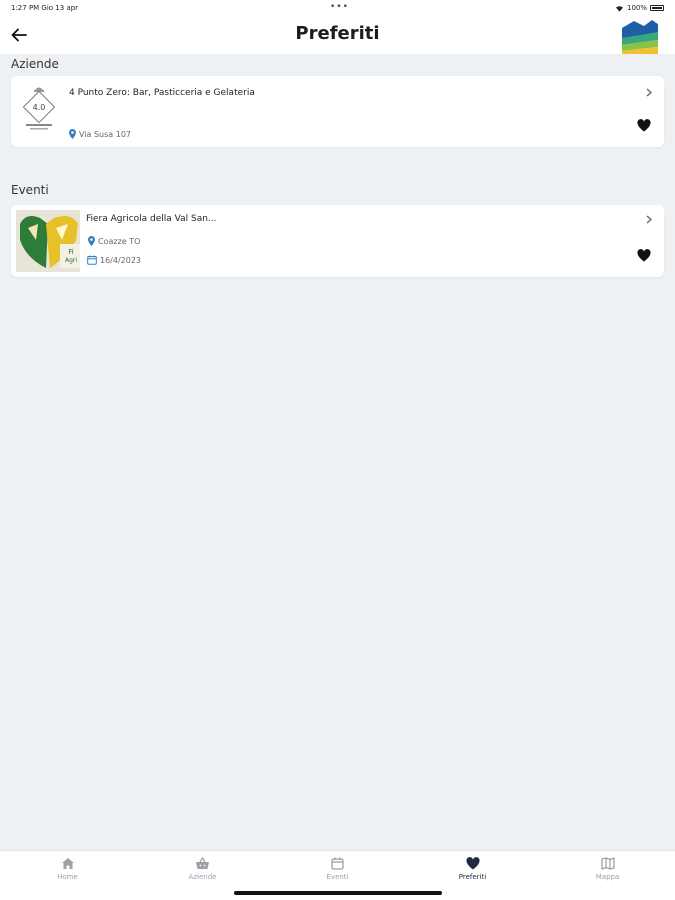 The height and width of the screenshot is (900, 675). Describe the element at coordinates (105, 134) in the screenshot. I see `company-address: Via Susa 107` at that location.